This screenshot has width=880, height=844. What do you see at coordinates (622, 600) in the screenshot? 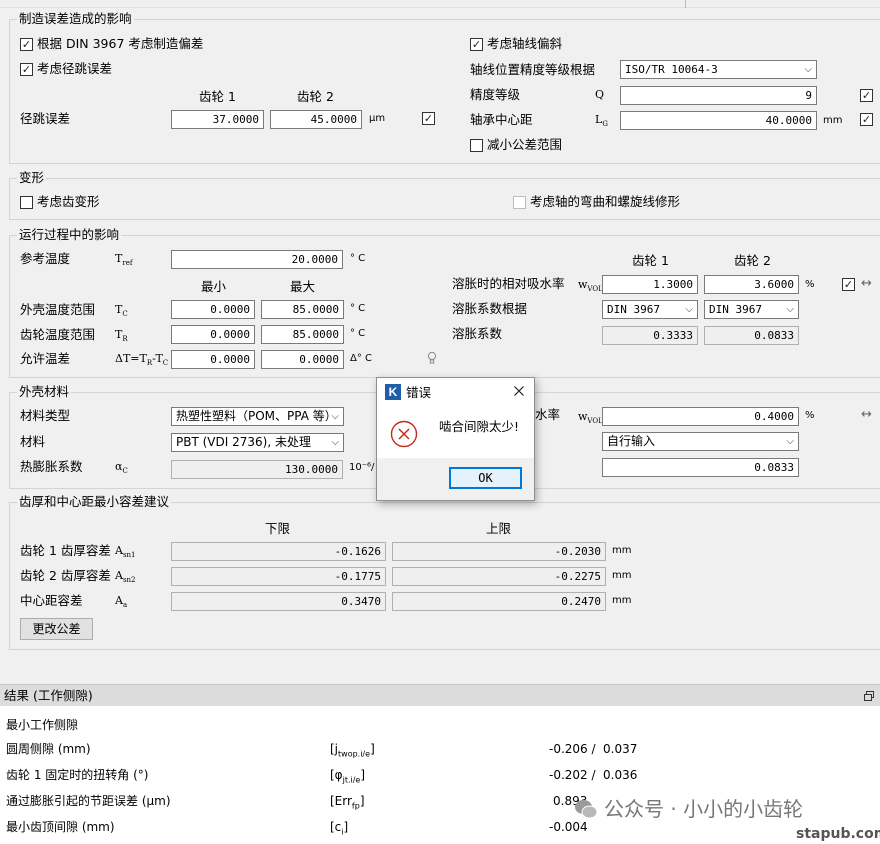
I see `center-distance-unit: mm` at bounding box center [622, 600].